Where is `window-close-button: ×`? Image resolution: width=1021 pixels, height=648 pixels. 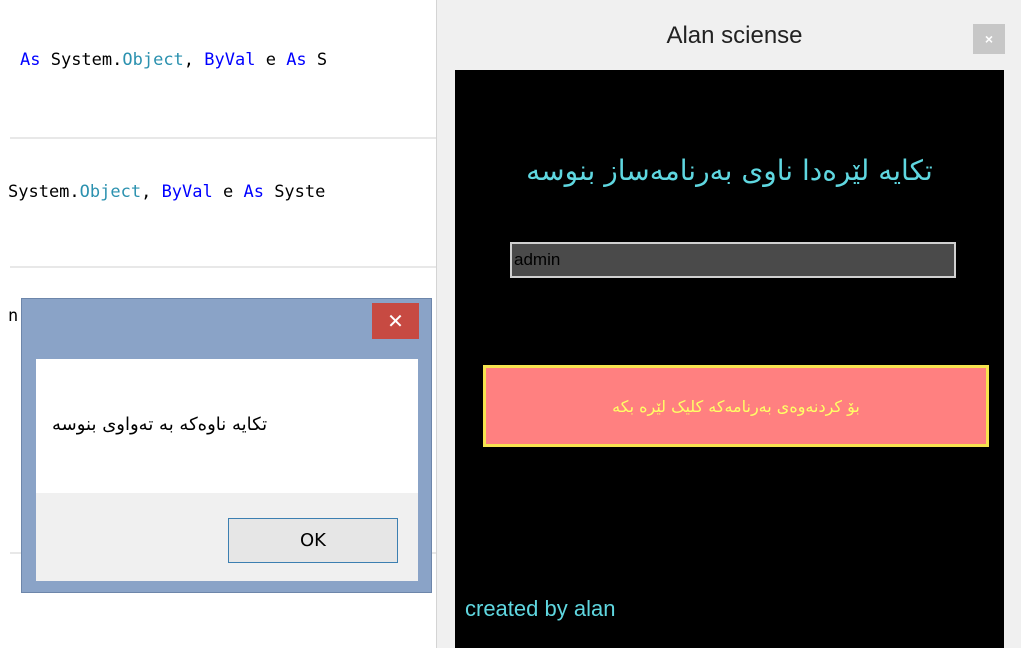
window-close-button: × is located at coordinates (989, 39).